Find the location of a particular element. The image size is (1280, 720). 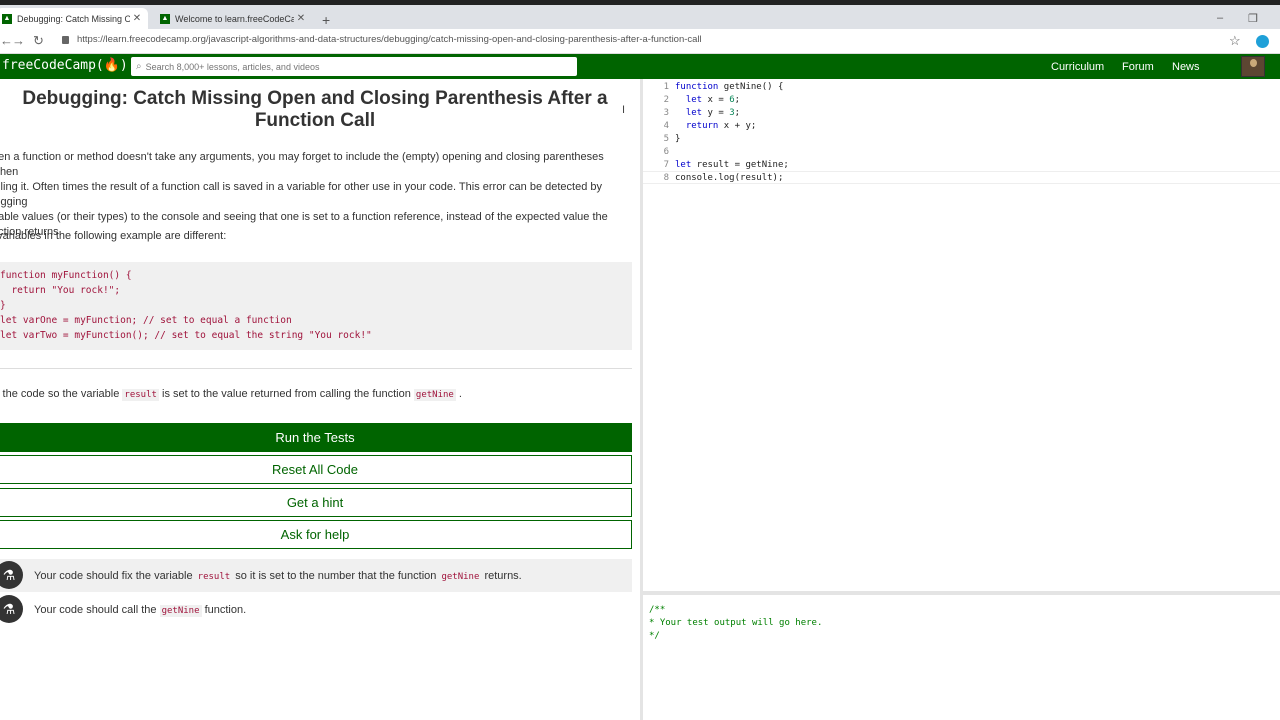

tab-title: Debugging: Catch Missing Open is located at coordinates (73, 18).